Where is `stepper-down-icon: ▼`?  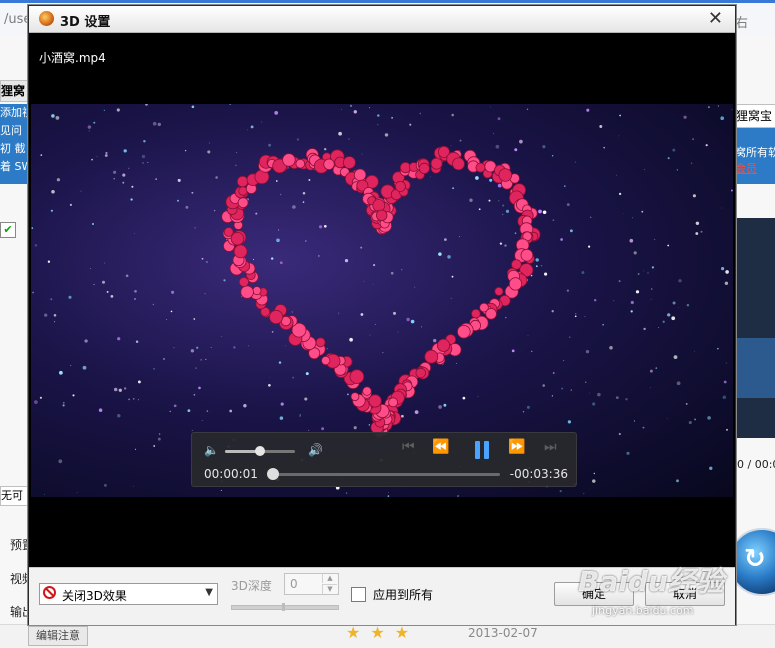
stepper-down-icon: ▼ is located at coordinates (329, 589).